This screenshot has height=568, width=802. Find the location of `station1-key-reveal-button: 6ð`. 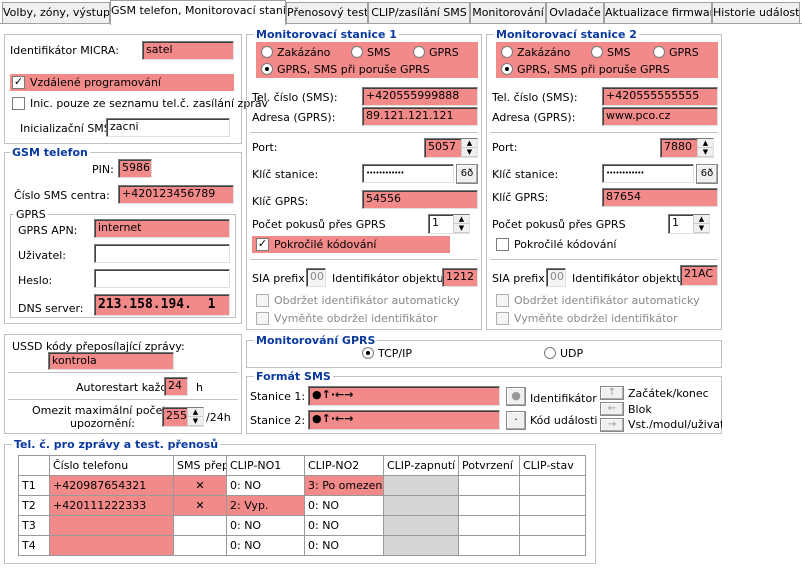

station1-key-reveal-button: 6ð is located at coordinates (467, 174).